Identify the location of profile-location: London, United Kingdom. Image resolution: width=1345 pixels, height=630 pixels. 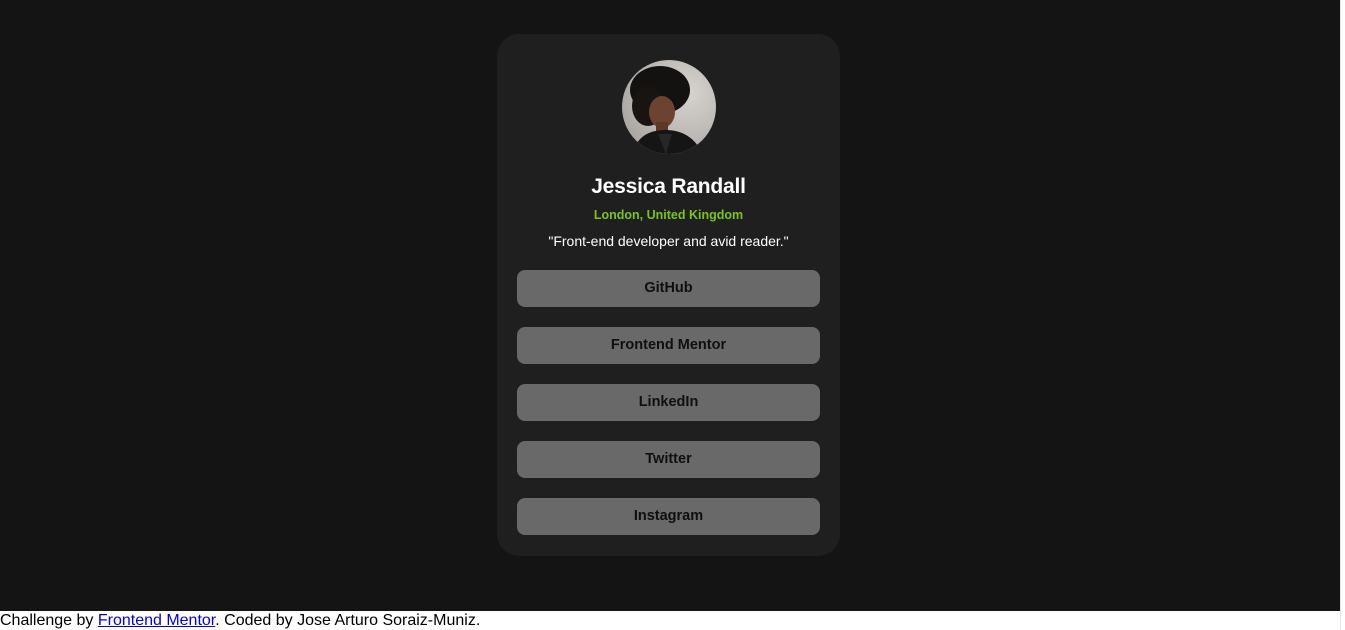
(668, 215).